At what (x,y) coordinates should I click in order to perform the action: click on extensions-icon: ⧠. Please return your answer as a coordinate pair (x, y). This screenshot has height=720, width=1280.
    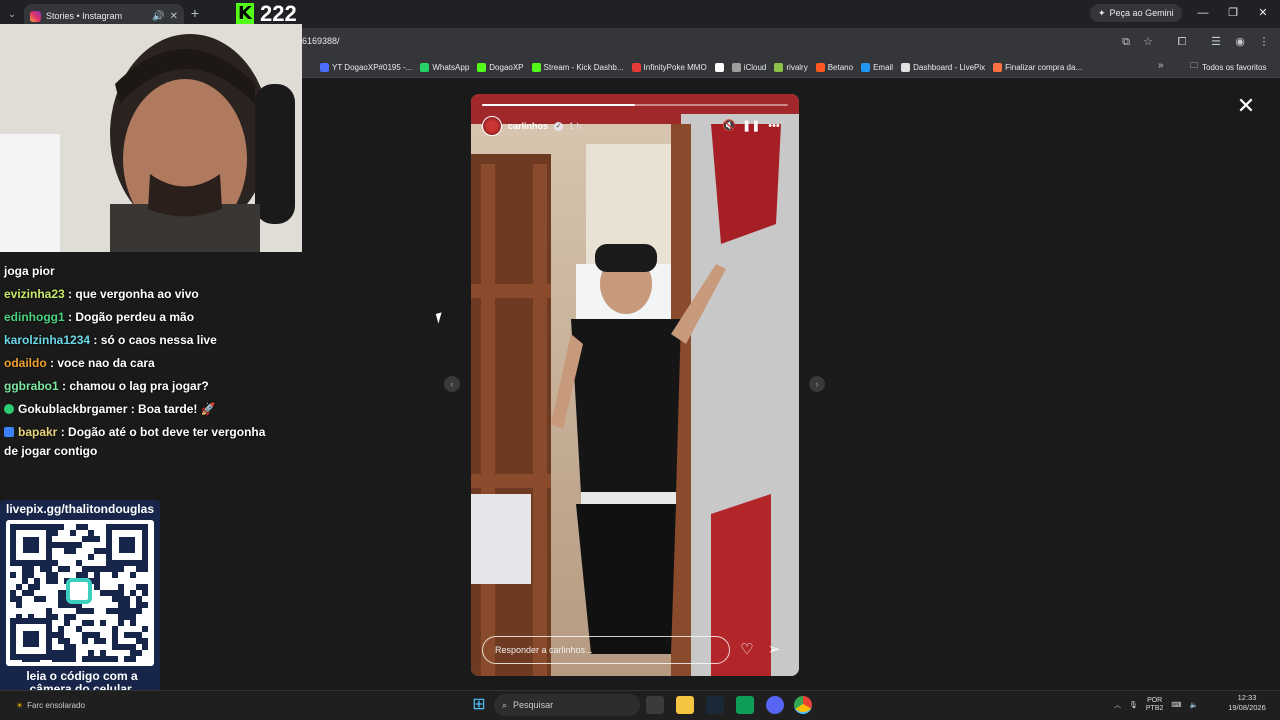
    Looking at the image, I should click on (1182, 42).